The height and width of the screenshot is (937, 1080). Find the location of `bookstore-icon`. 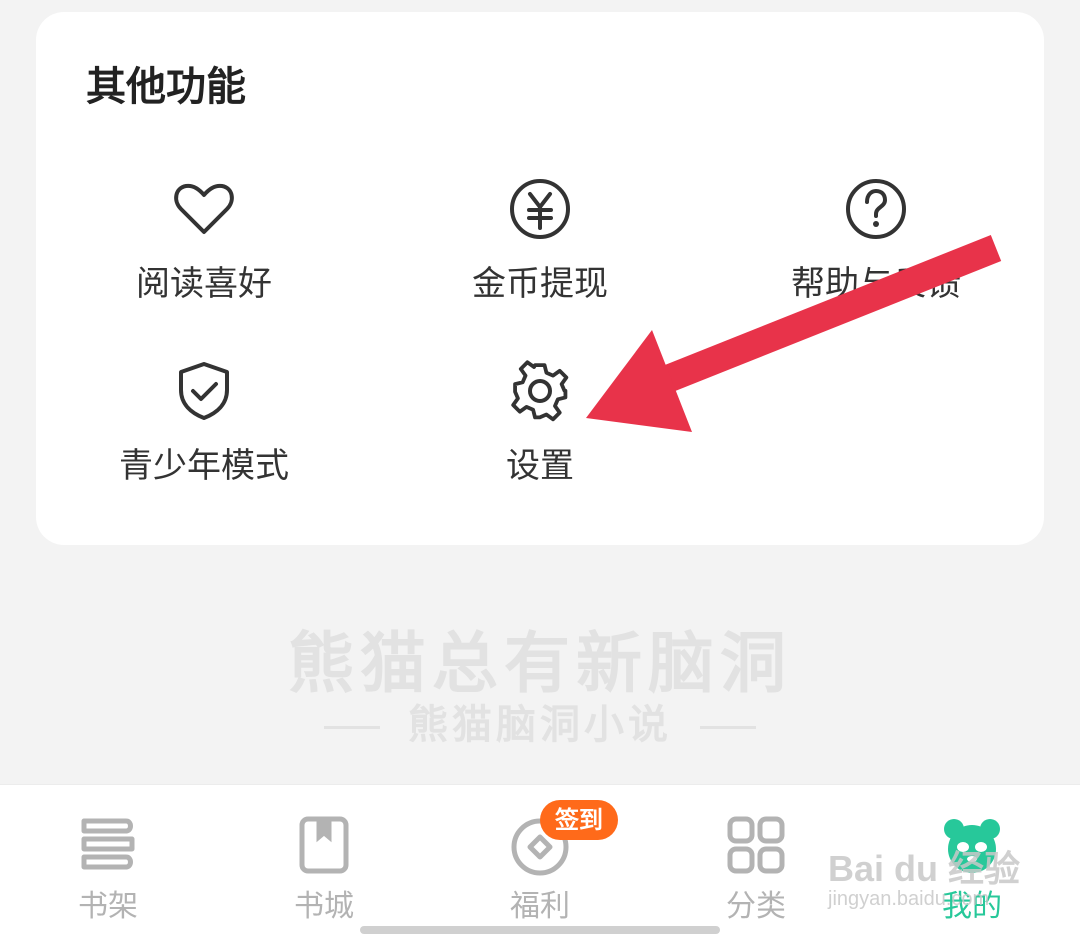

bookstore-icon is located at coordinates (324, 845).